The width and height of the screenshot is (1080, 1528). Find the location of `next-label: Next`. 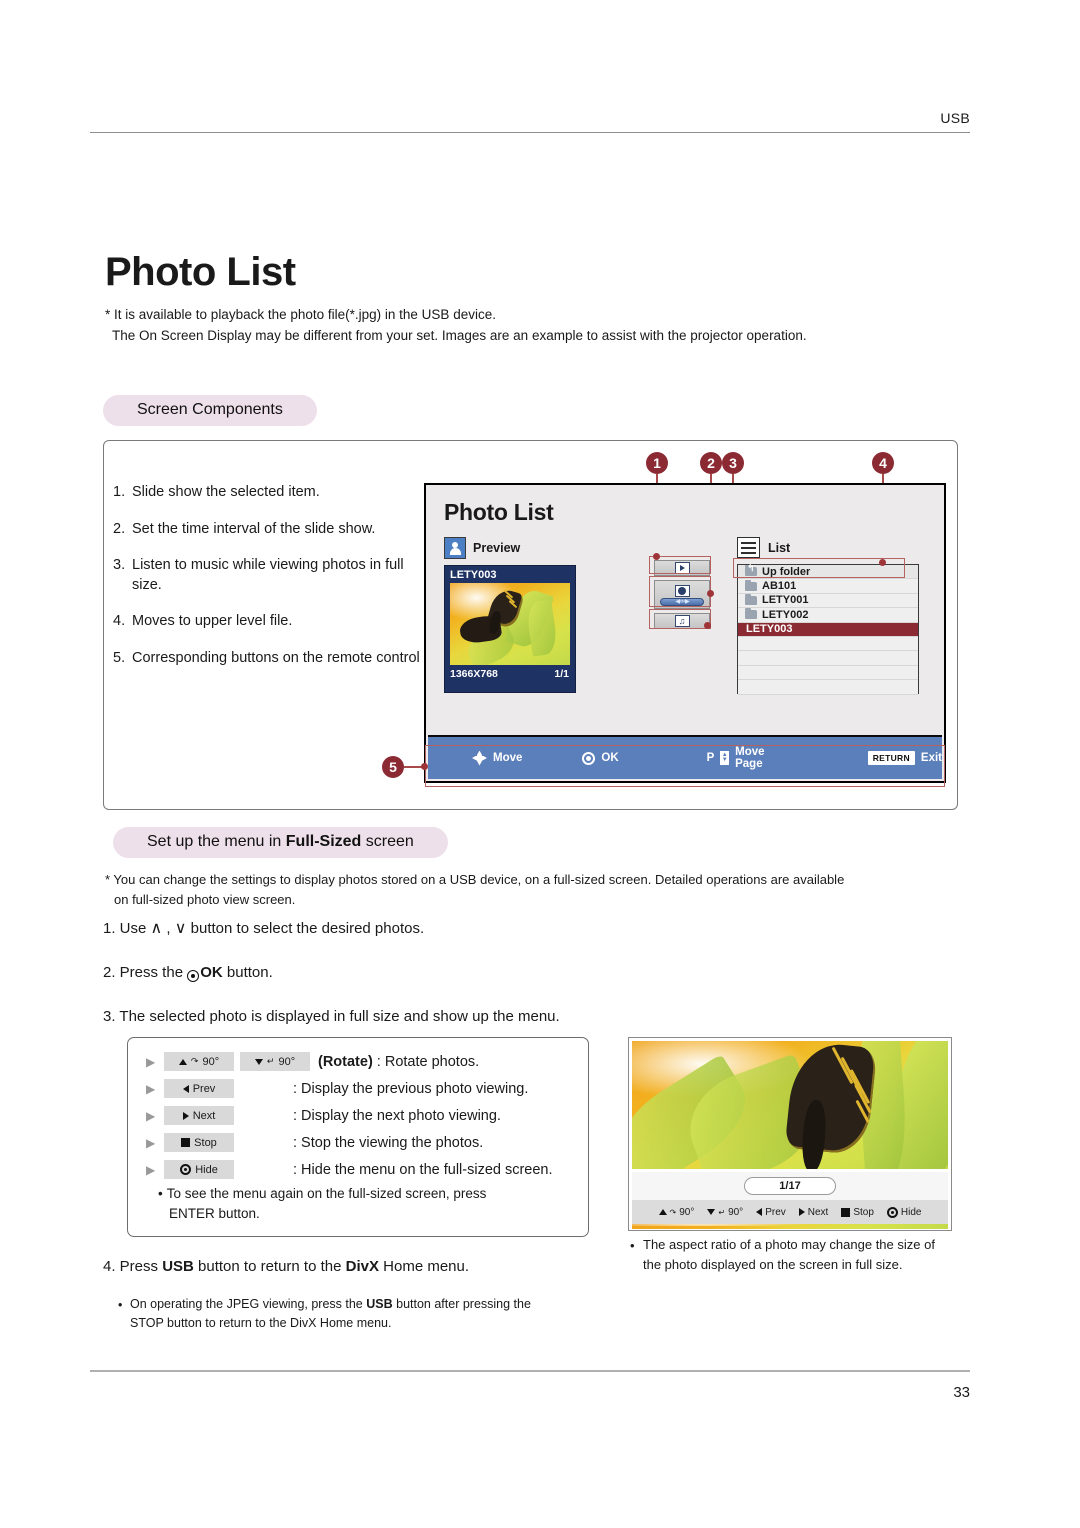

next-label: Next is located at coordinates (204, 1115).